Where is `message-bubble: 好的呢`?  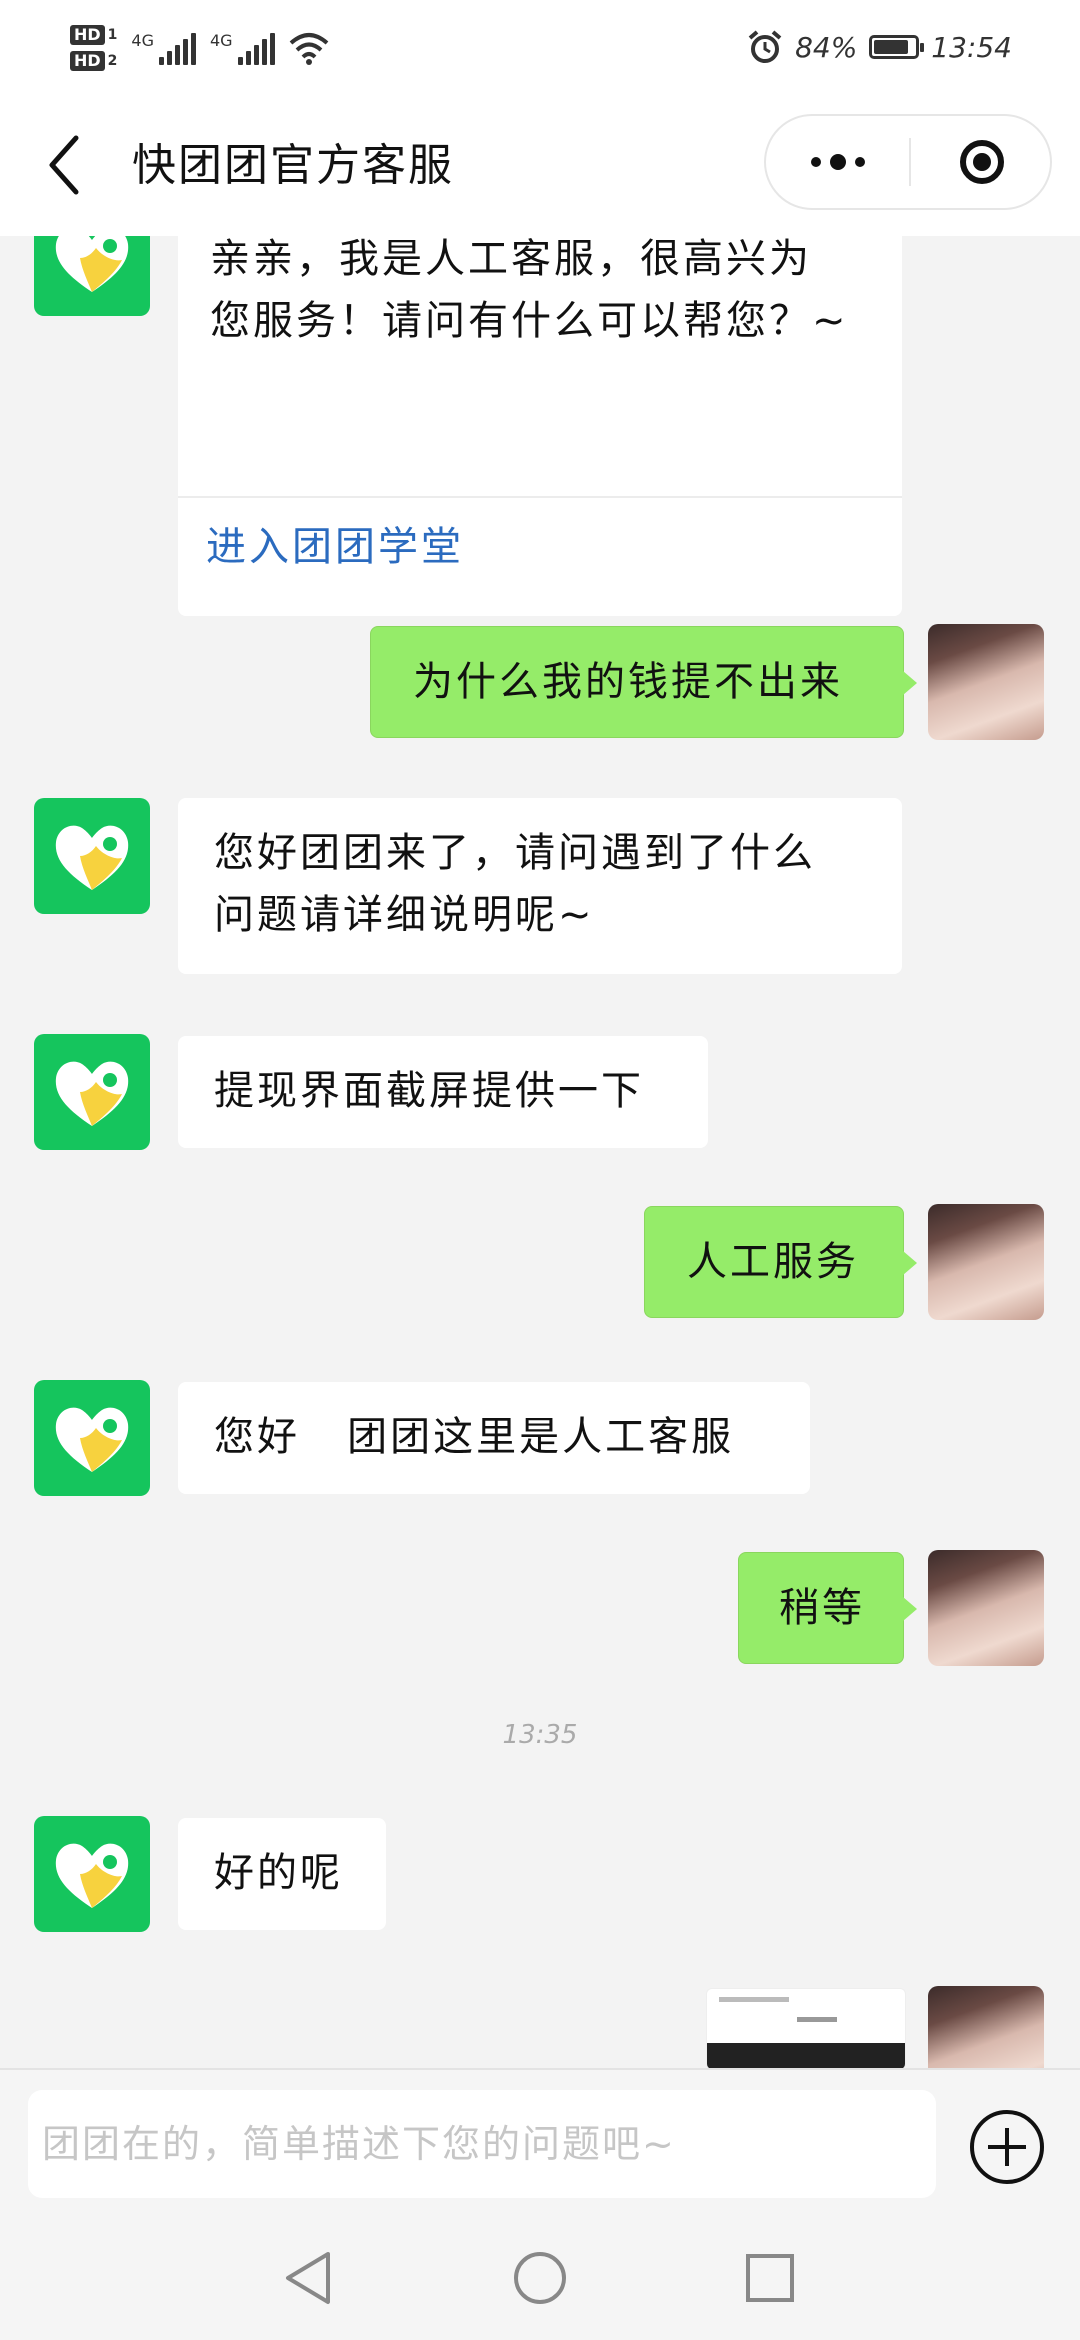 message-bubble: 好的呢 is located at coordinates (282, 1874).